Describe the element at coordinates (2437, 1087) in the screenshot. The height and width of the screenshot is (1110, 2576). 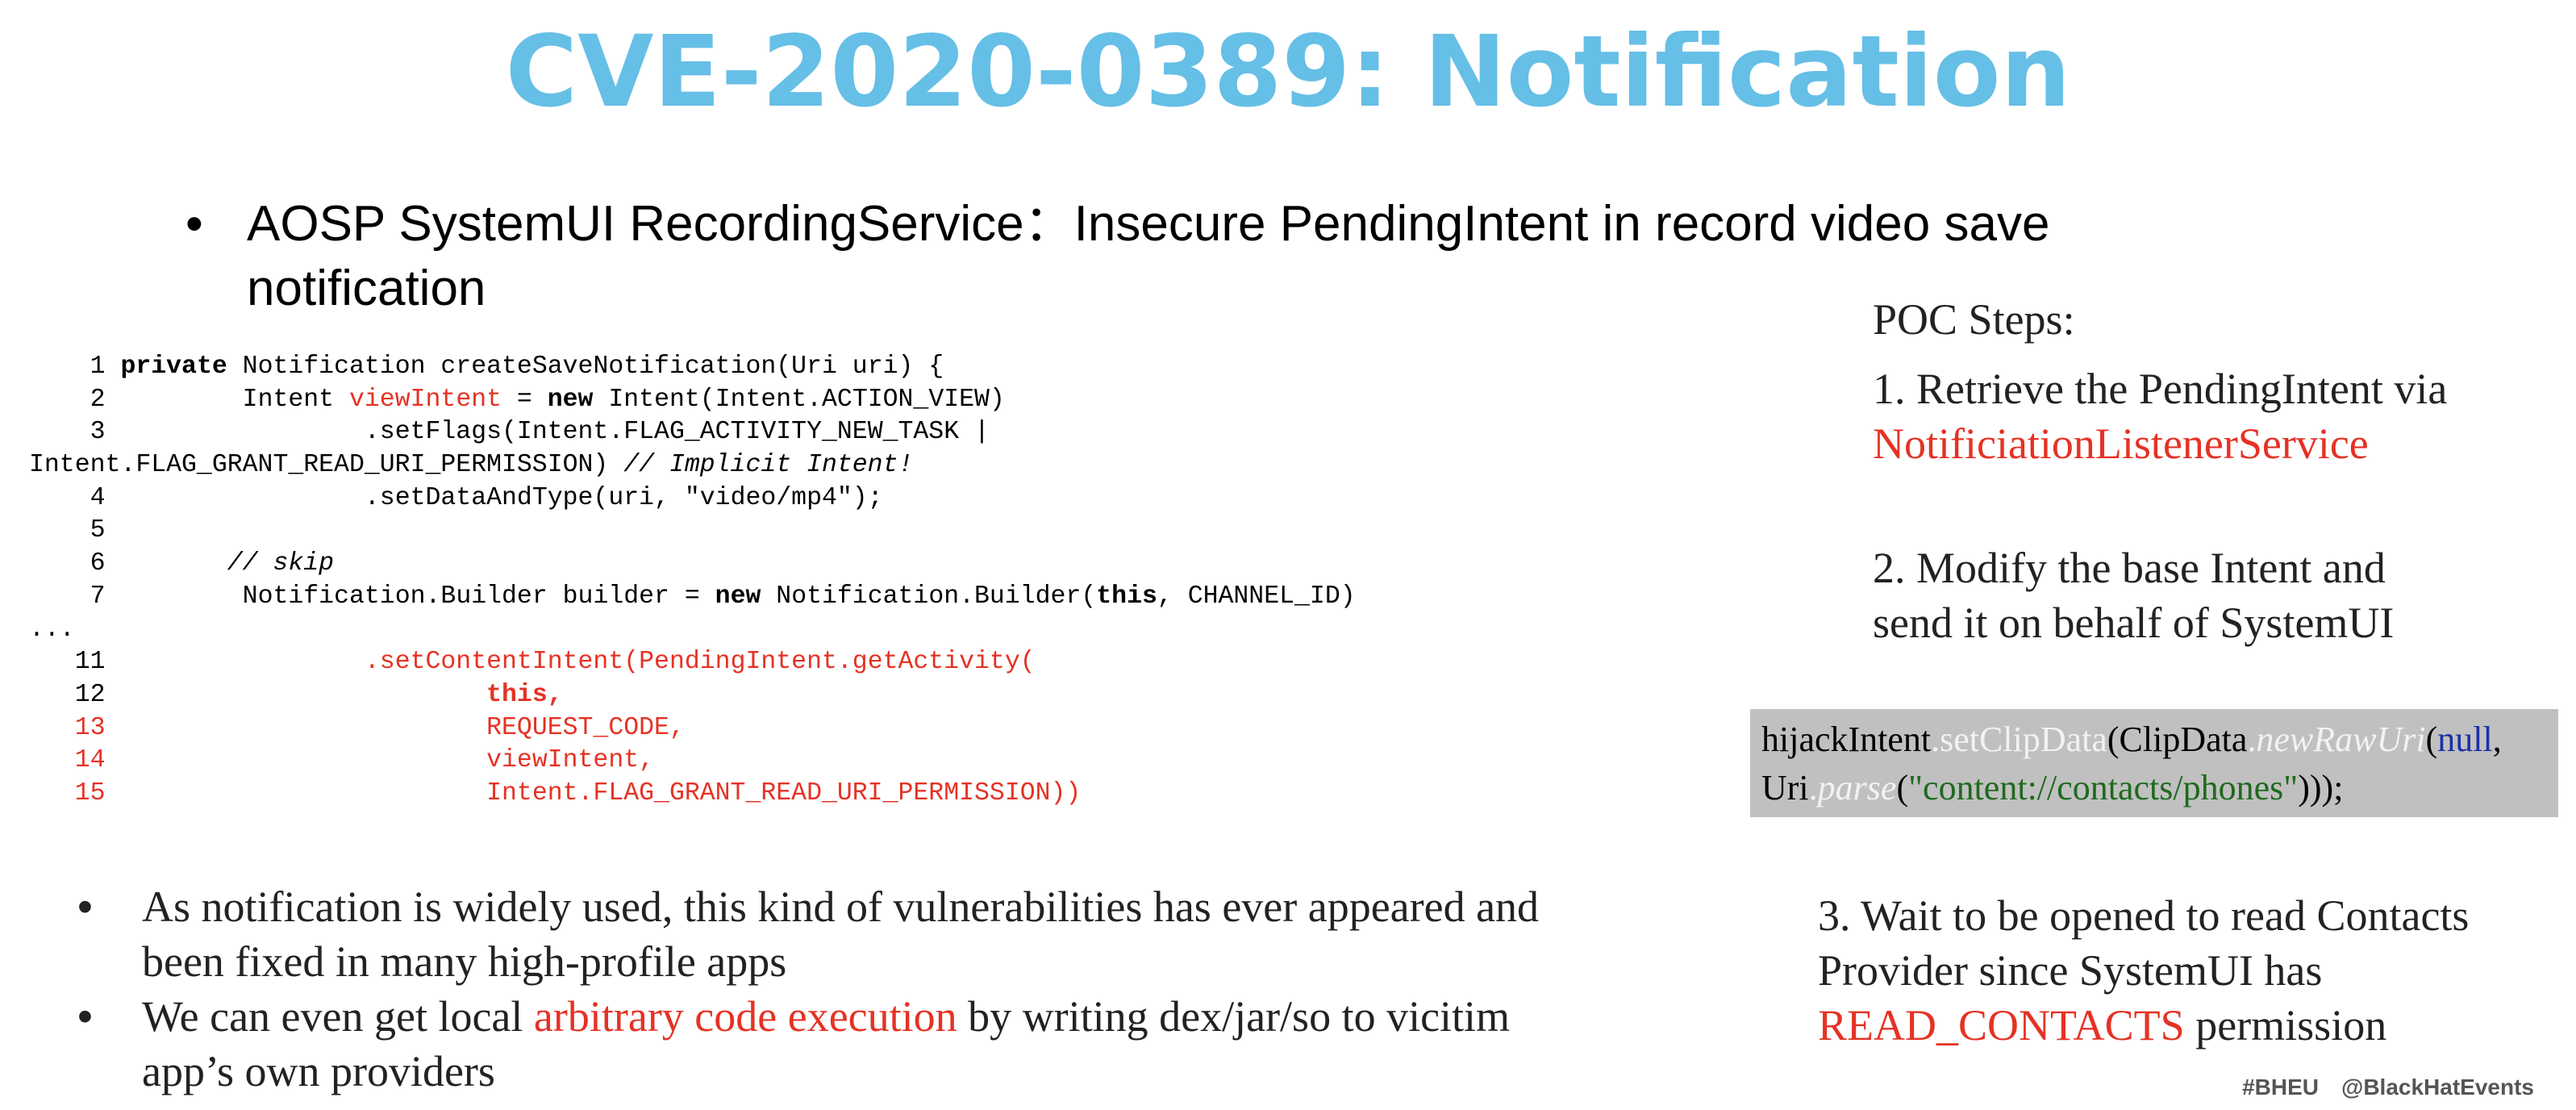
I see `footer-tag-blackhat: @BlackHatEvents` at that location.